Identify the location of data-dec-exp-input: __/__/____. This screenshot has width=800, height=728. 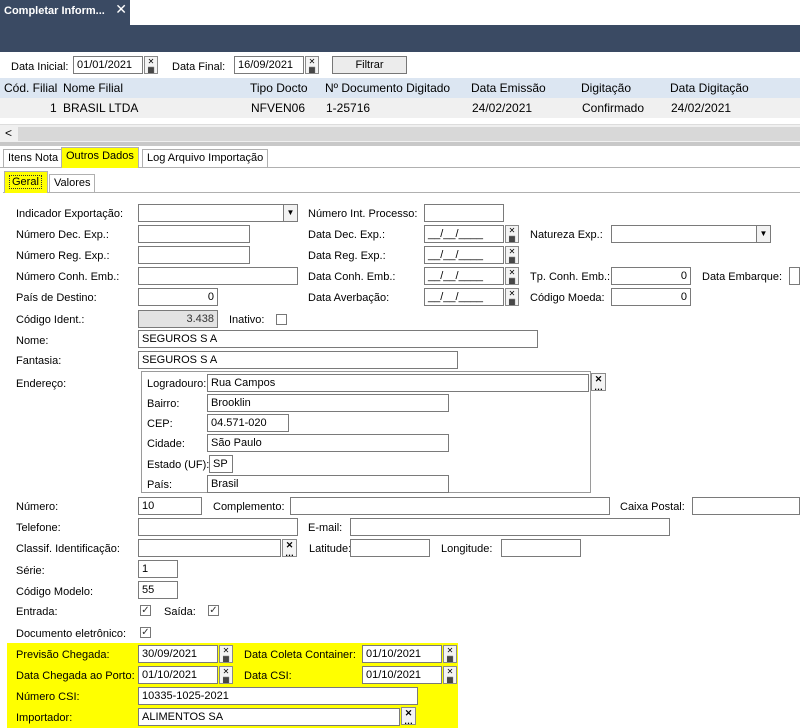
(464, 234).